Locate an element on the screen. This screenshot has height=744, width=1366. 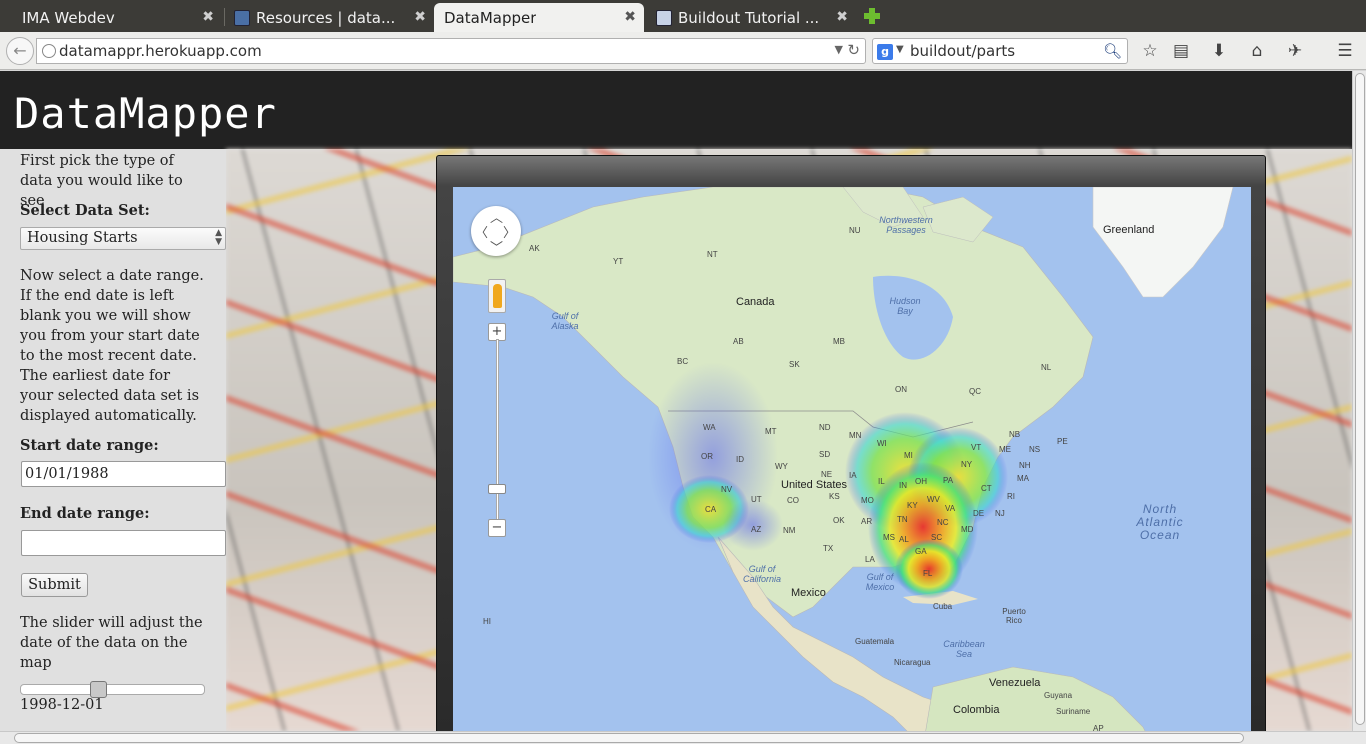
region-label-oh: OH is located at coordinates (921, 481).